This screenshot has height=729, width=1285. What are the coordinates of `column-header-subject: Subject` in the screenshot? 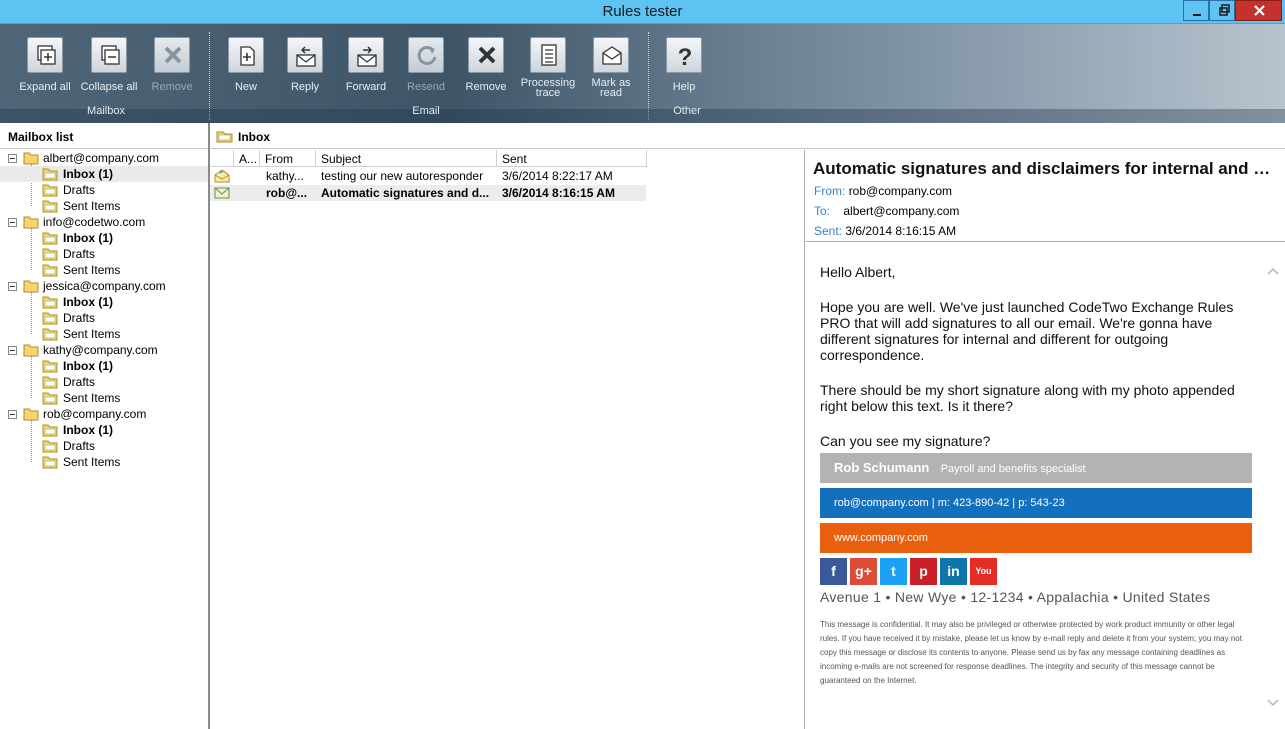 It's located at (406, 158).